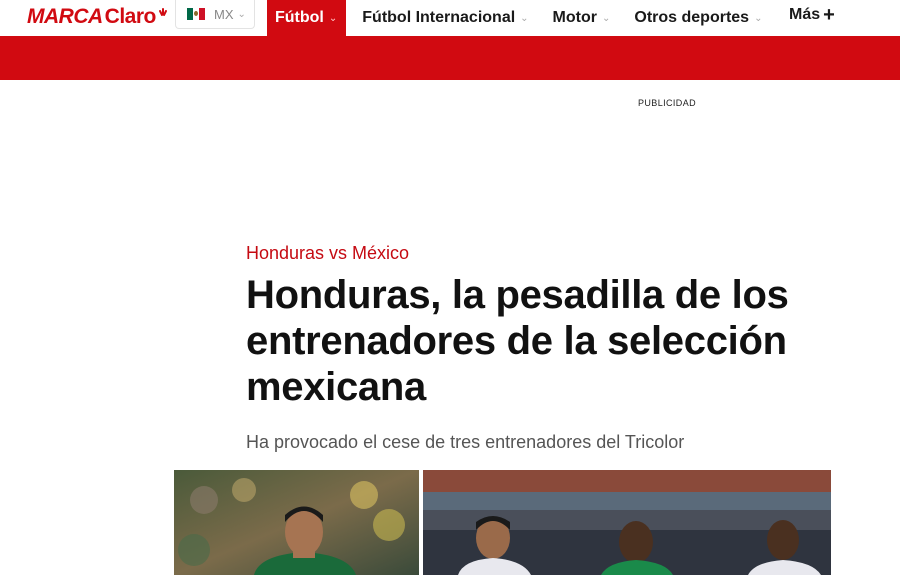  What do you see at coordinates (667, 103) in the screenshot?
I see `ad-label: PUBLICIDAD` at bounding box center [667, 103].